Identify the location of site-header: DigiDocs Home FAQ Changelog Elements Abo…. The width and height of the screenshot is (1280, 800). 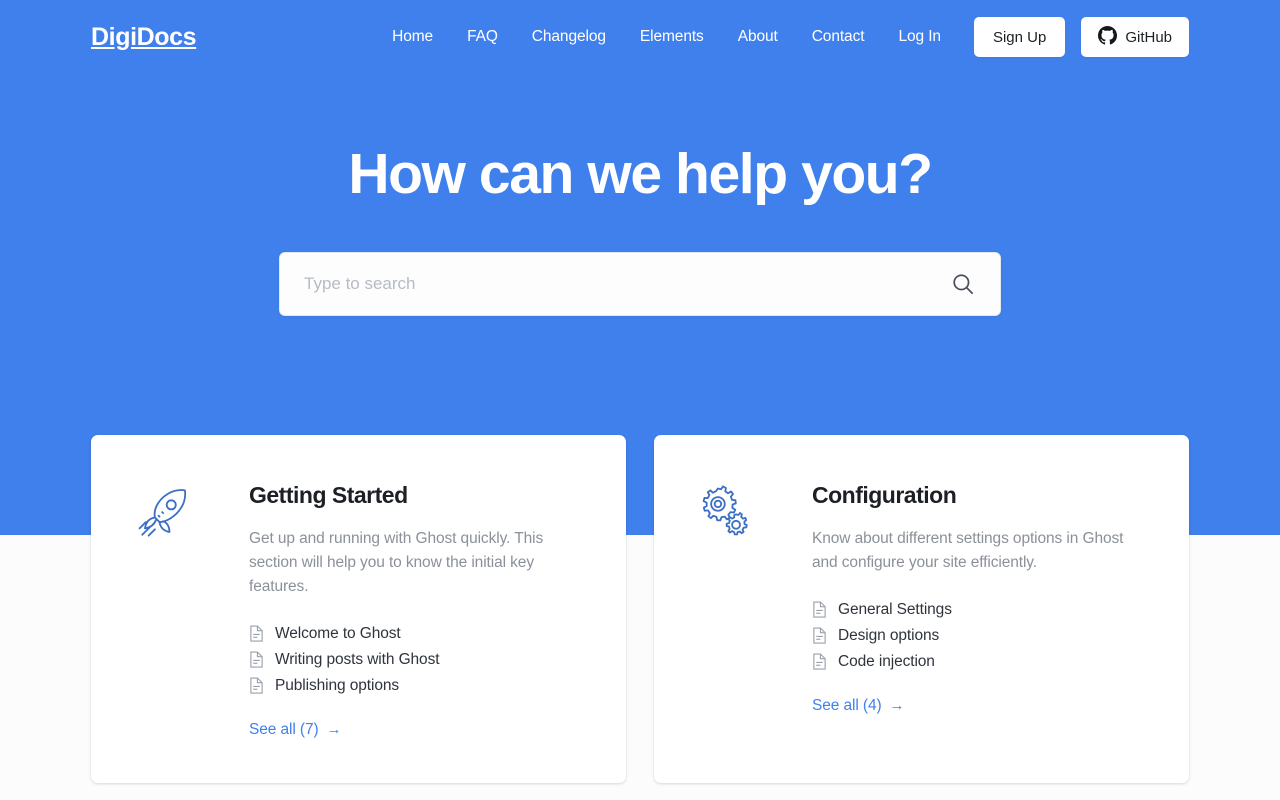
(640, 37).